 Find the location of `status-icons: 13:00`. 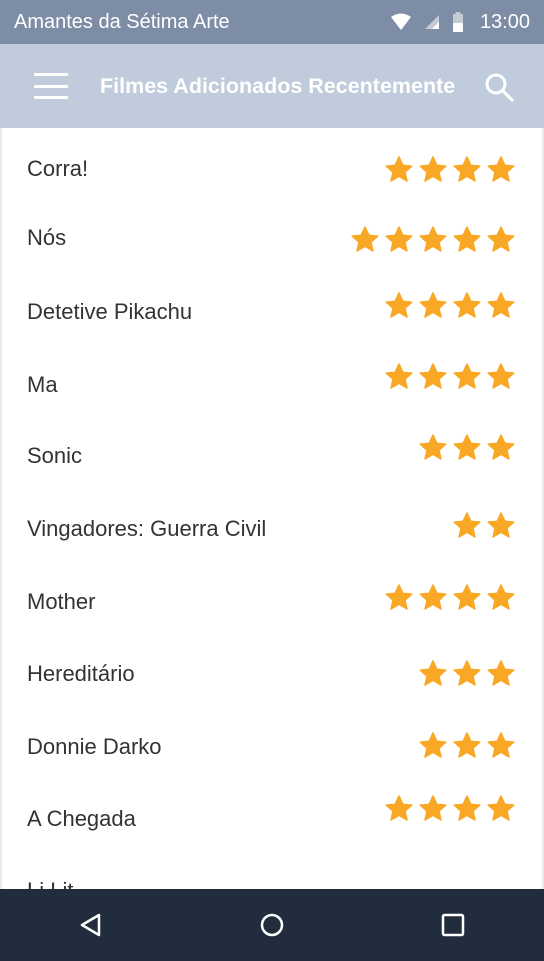

status-icons: 13:00 is located at coordinates (460, 22).